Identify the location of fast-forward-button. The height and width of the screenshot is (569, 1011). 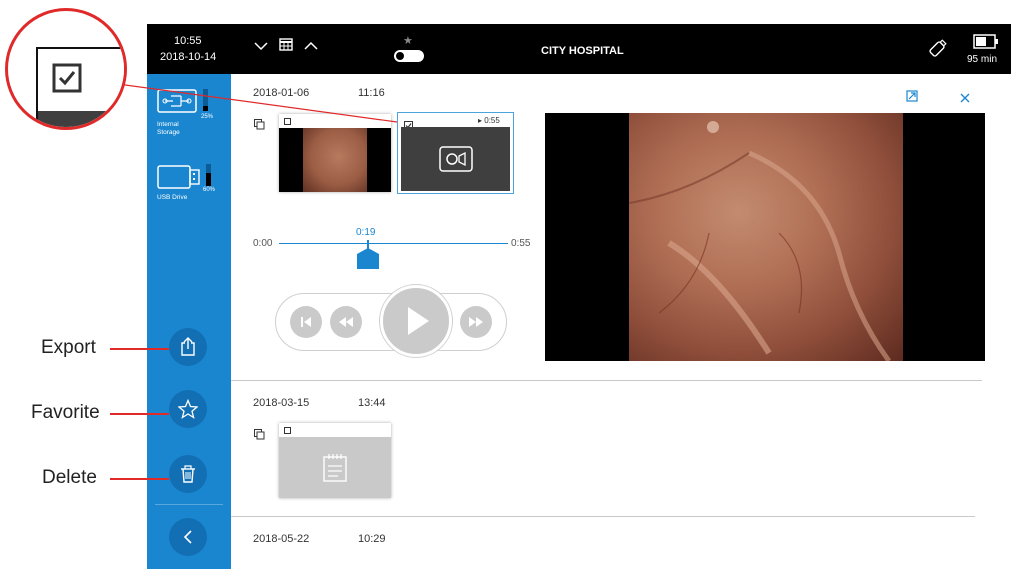
(476, 322).